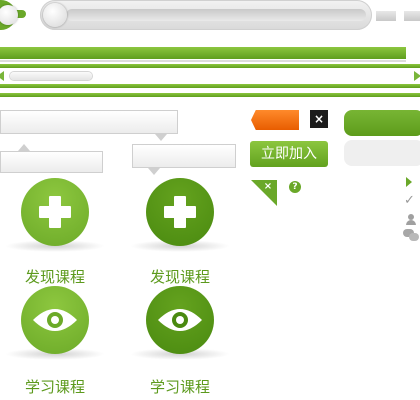  Describe the element at coordinates (51, 76) in the screenshot. I see `scroll-rail` at that location.